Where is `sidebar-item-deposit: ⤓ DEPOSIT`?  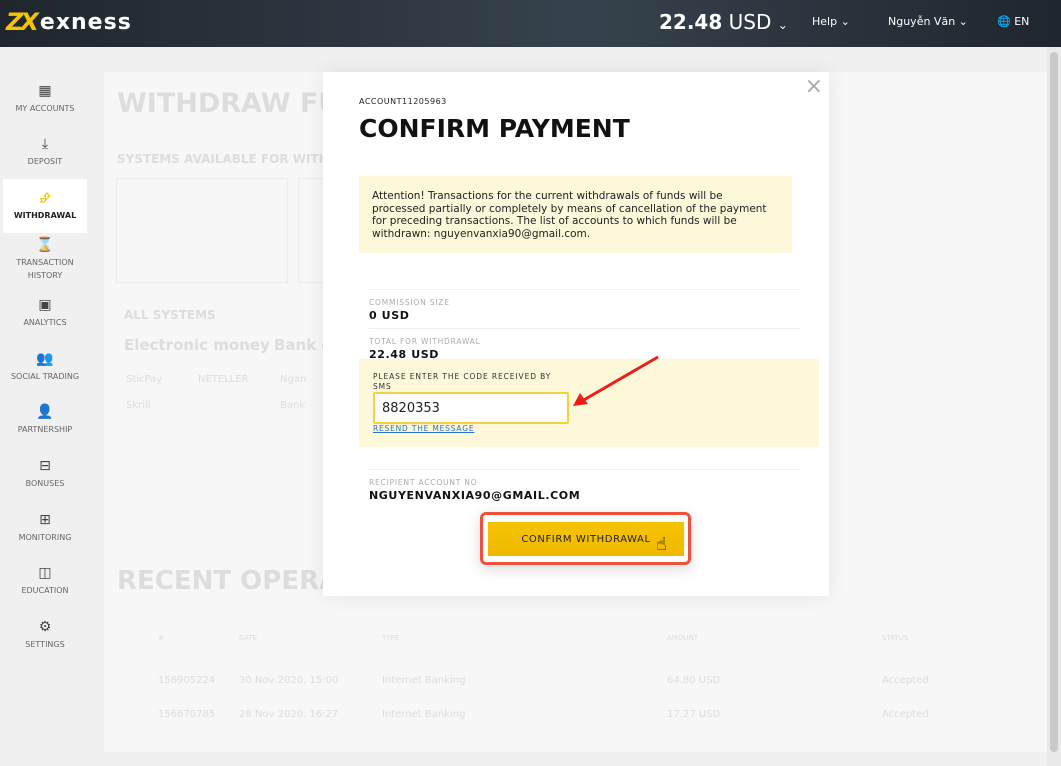
sidebar-item-deposit: ⤓ DEPOSIT is located at coordinates (45, 153).